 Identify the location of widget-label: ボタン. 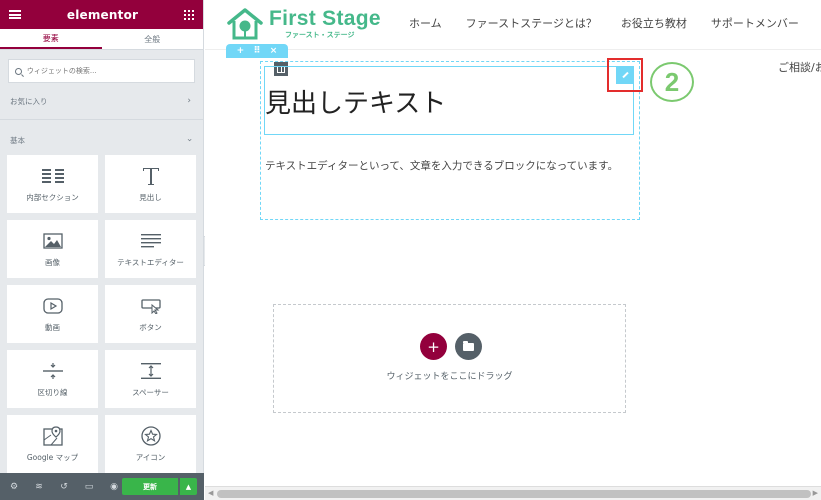
(150, 327).